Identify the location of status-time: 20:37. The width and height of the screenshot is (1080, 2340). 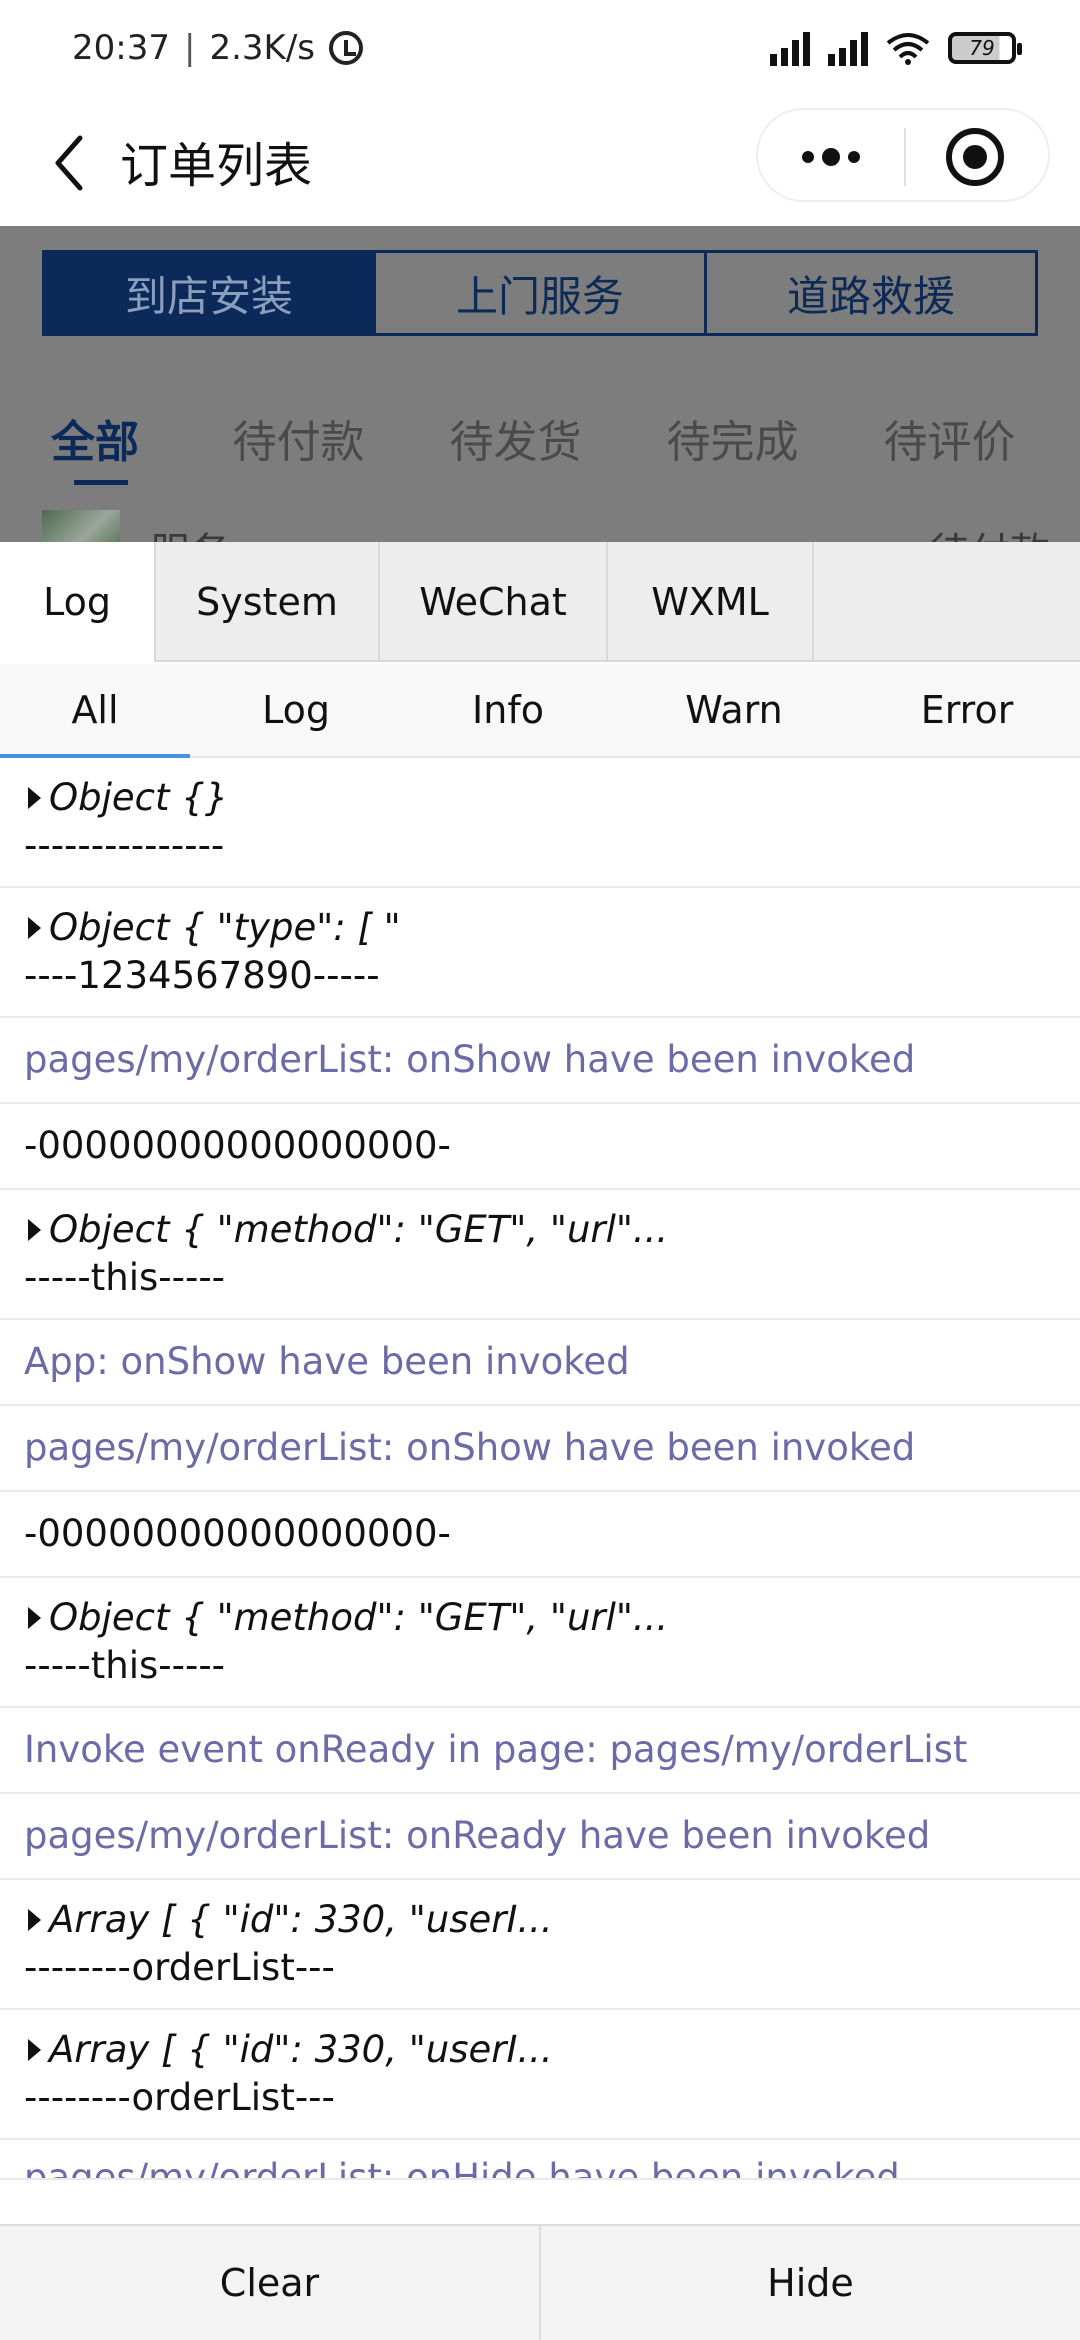
(121, 48).